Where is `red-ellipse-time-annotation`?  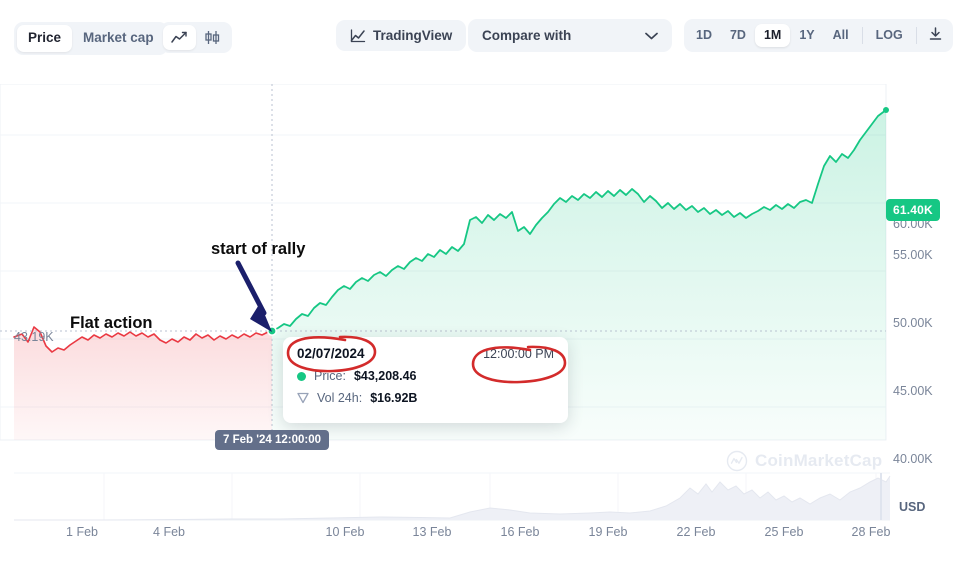
red-ellipse-time-annotation is located at coordinates (519, 364).